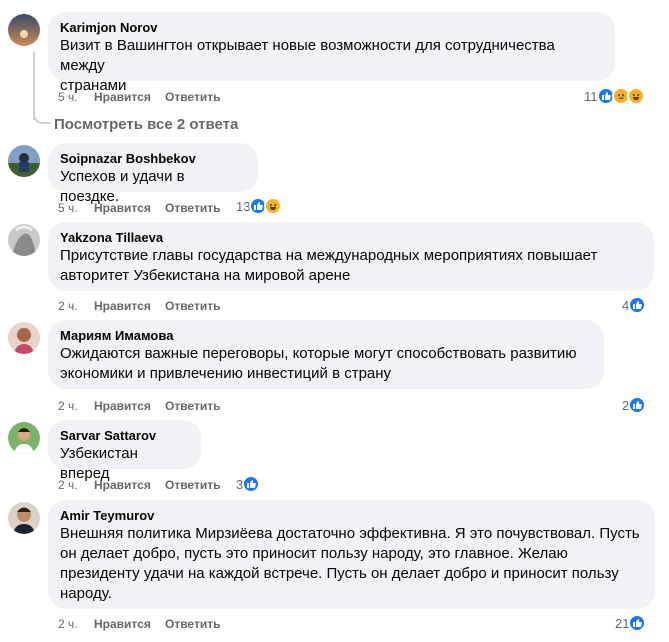  I want to click on comment-author: Yakzona Tillaeva, so click(351, 238).